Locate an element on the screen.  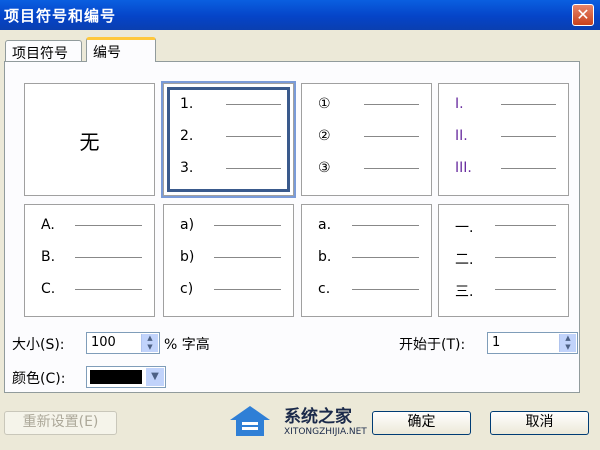
watermark-text: 系统之家 is located at coordinates (318, 417).